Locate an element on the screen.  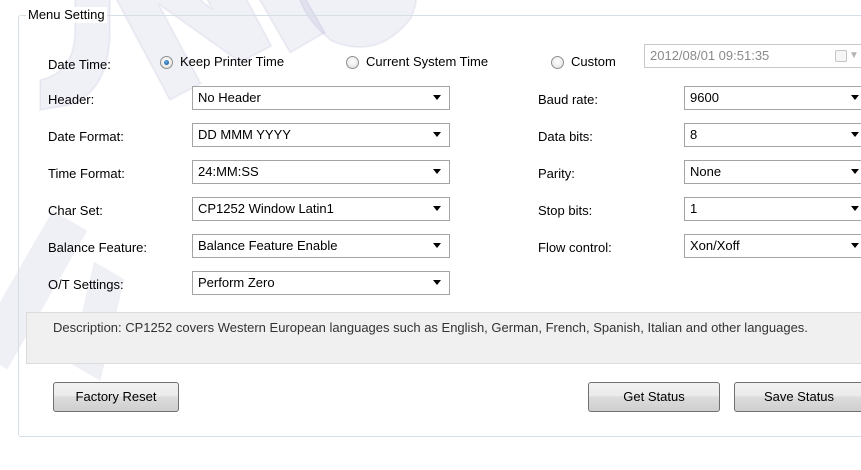
select-value: 9600 is located at coordinates (704, 97).